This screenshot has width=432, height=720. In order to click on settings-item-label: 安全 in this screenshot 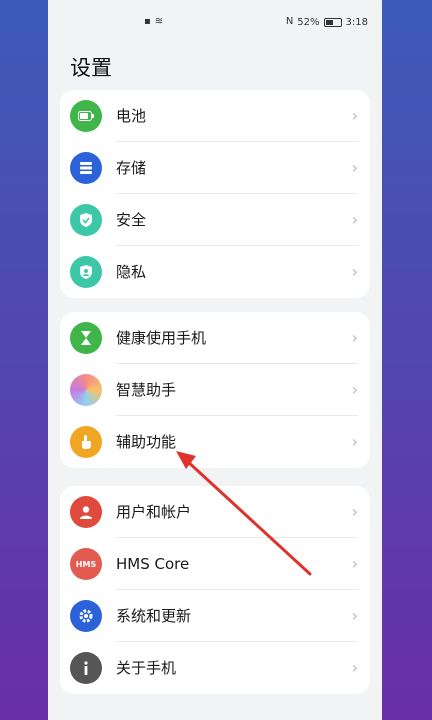, I will do `click(131, 220)`.